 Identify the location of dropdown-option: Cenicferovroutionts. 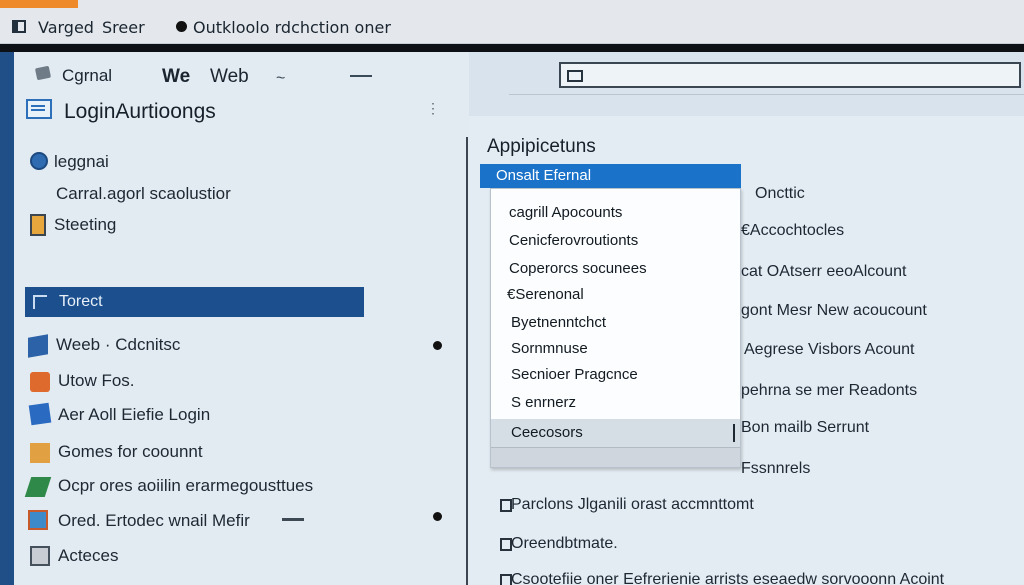
(615, 241).